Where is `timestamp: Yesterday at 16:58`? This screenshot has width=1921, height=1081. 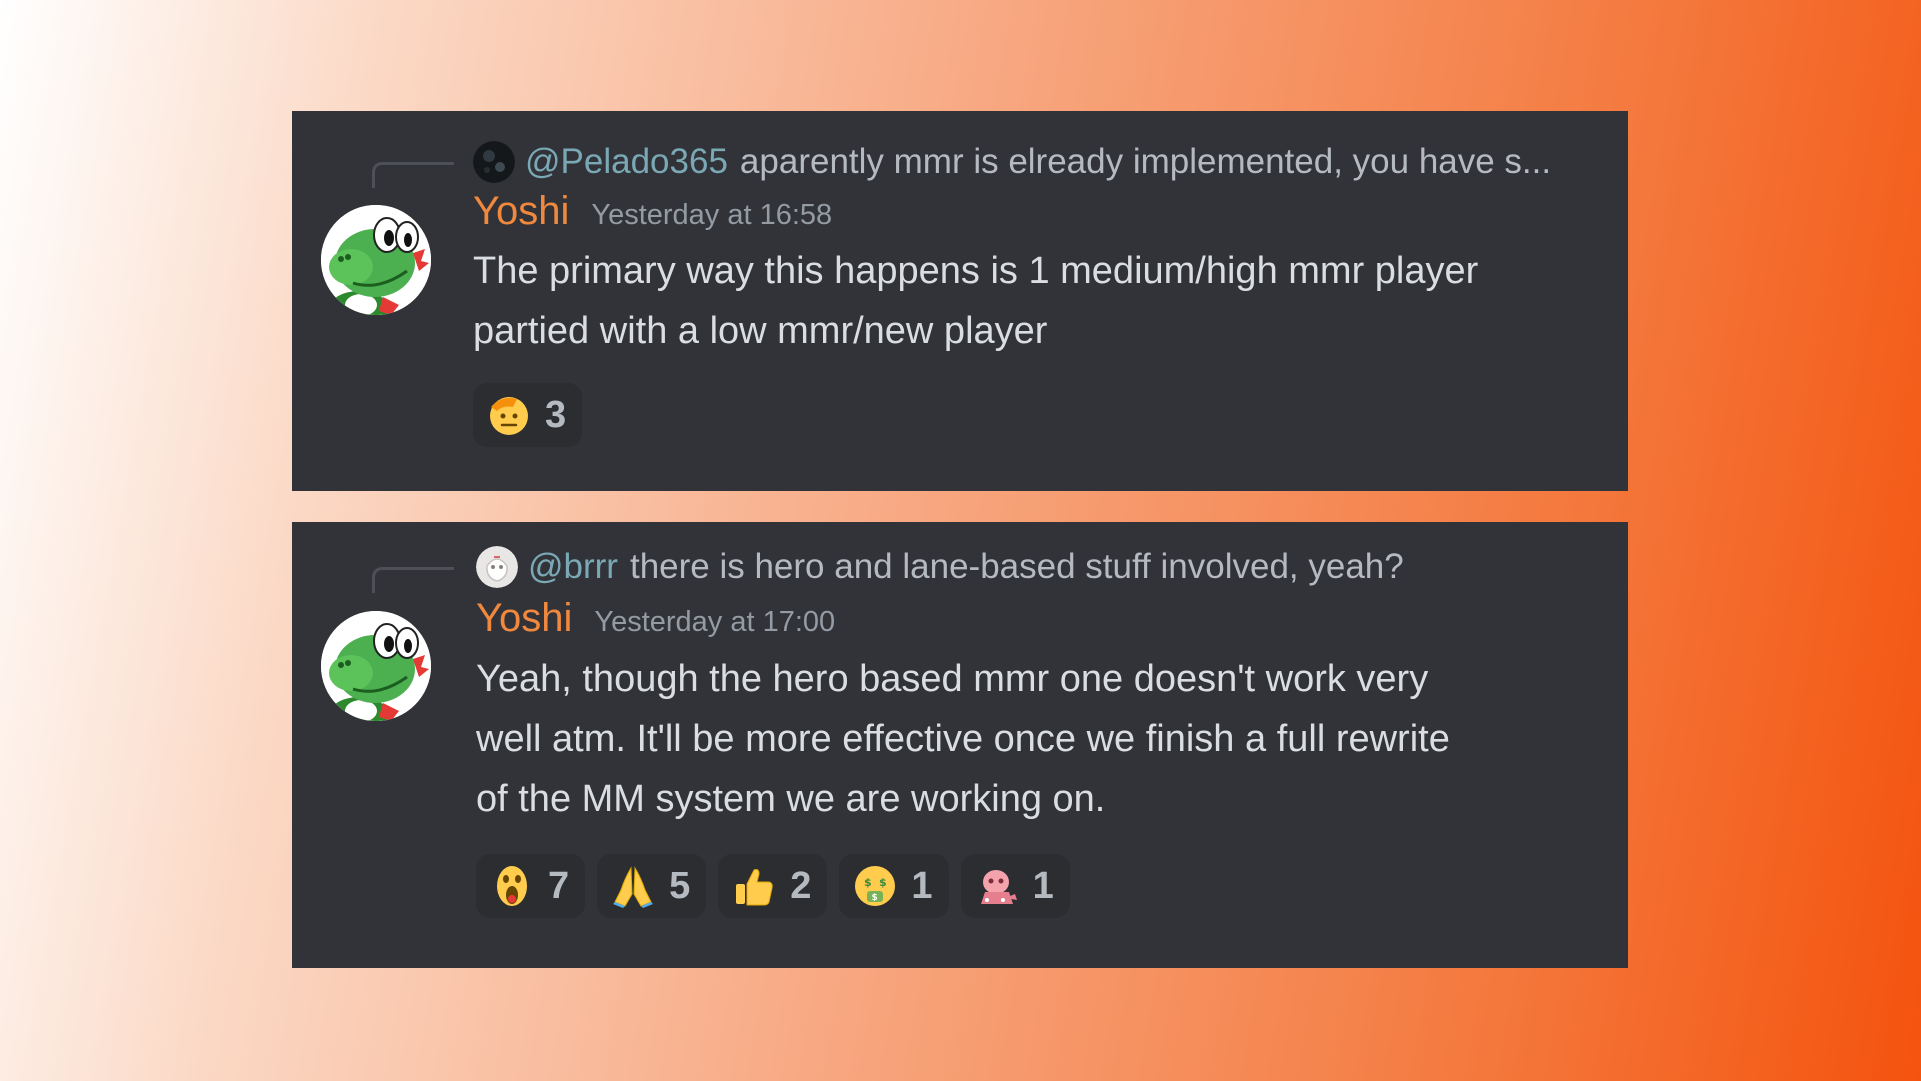 timestamp: Yesterday at 16:58 is located at coordinates (712, 215).